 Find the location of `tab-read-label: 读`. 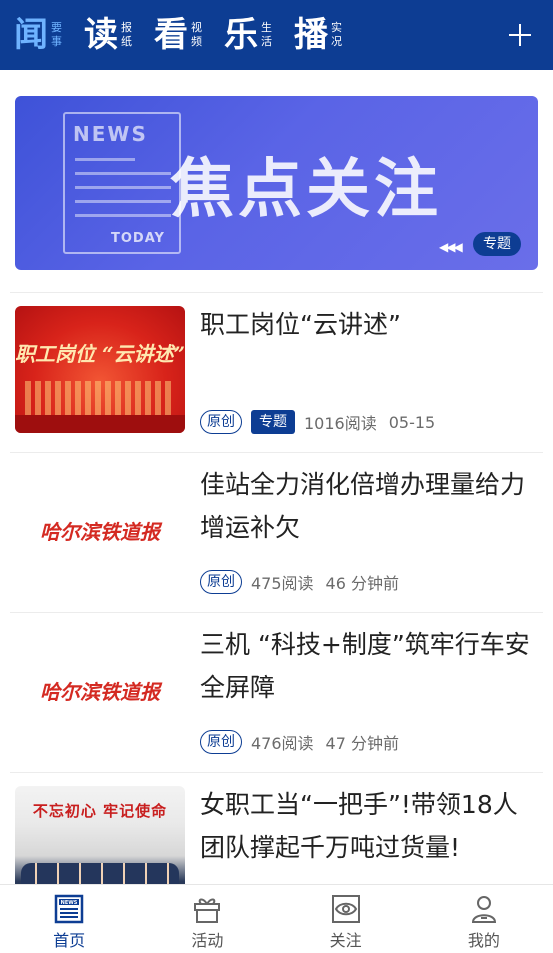

tab-read-label: 读 is located at coordinates (101, 35).